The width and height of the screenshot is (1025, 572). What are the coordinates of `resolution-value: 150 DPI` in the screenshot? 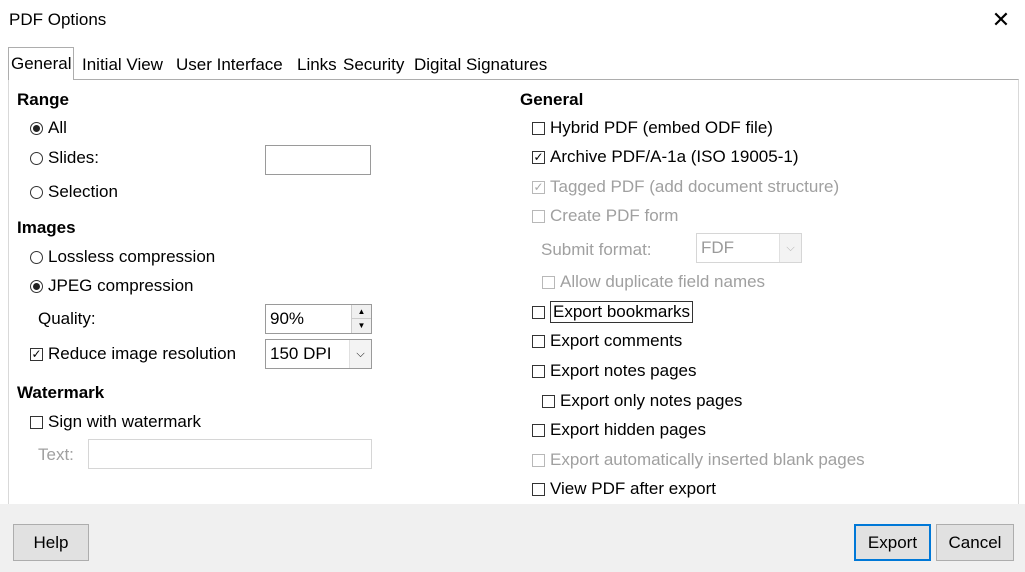 It's located at (301, 353).